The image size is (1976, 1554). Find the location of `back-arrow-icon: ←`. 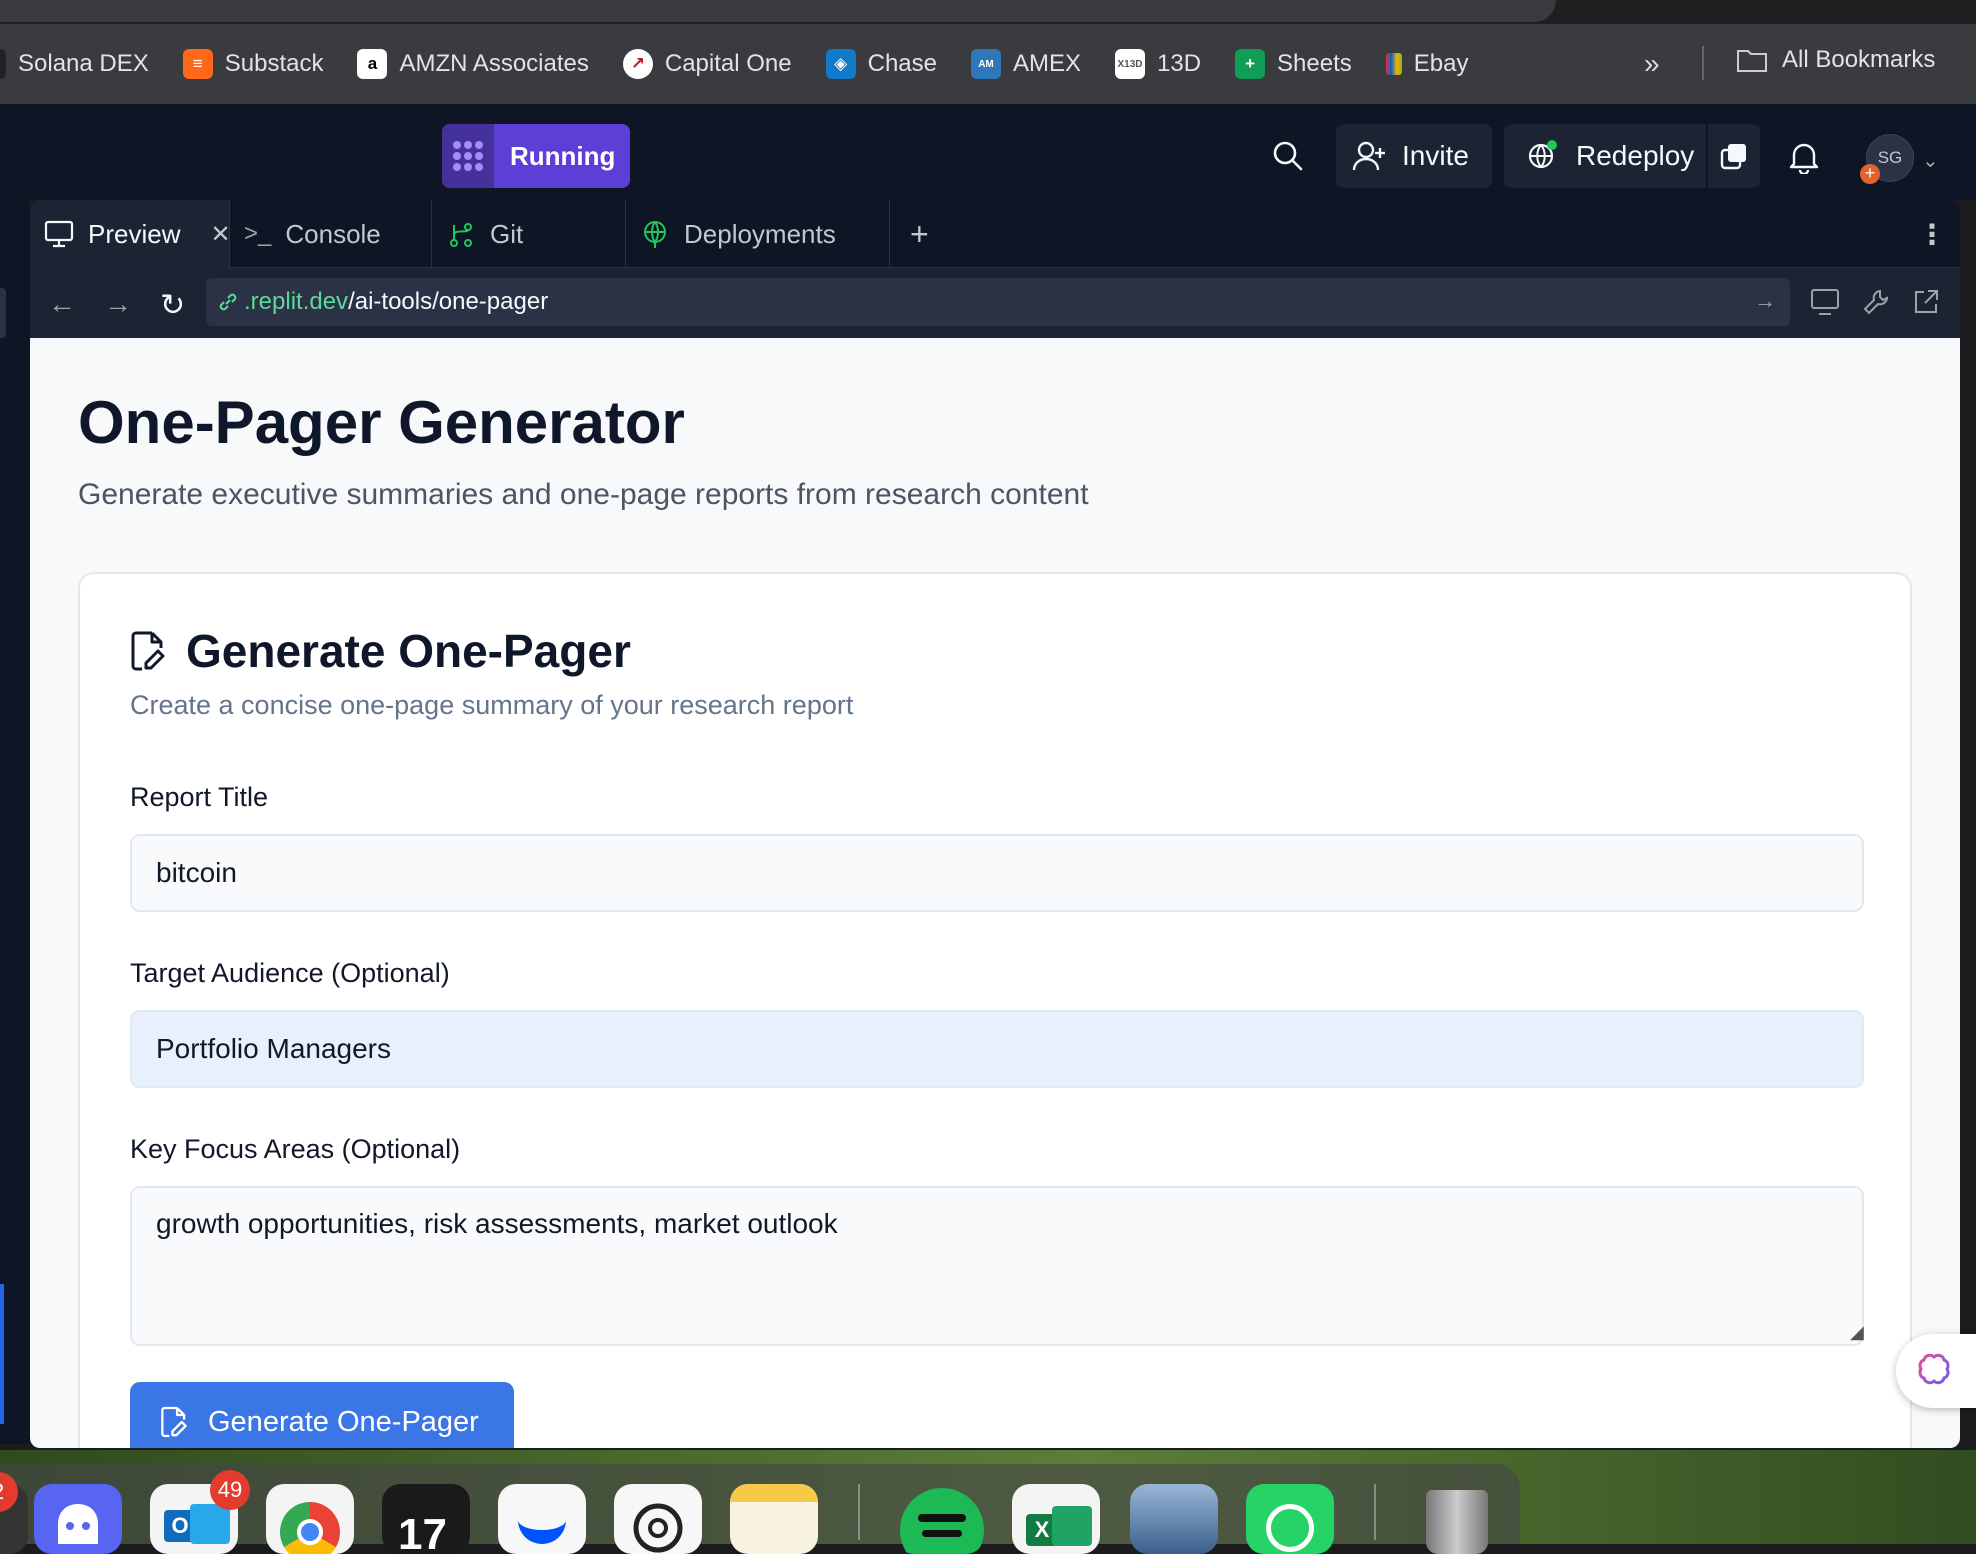

back-arrow-icon: ← is located at coordinates (62, 304).